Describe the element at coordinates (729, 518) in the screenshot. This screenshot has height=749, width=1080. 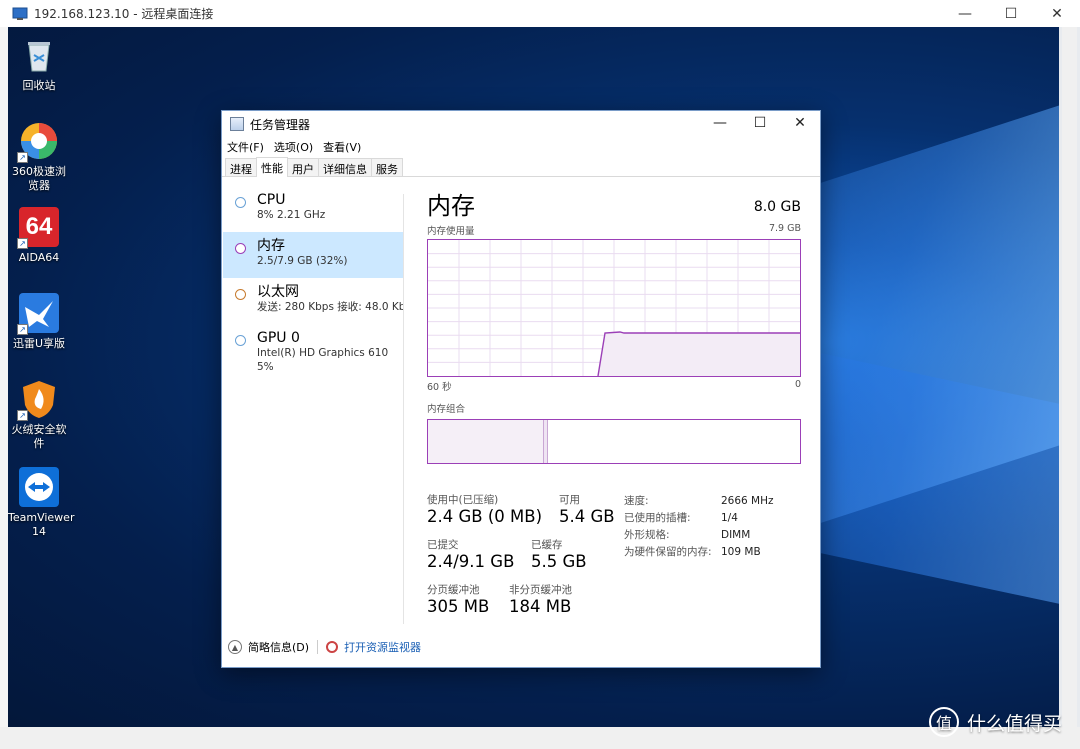
I see `spec-slots-value: 1/4` at that location.